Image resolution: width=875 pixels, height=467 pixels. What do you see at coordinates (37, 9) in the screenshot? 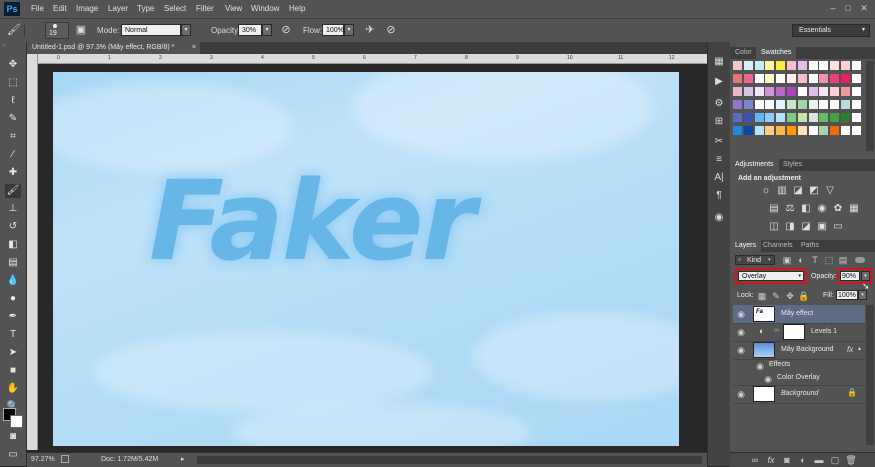
I see `menu-file: File` at bounding box center [37, 9].